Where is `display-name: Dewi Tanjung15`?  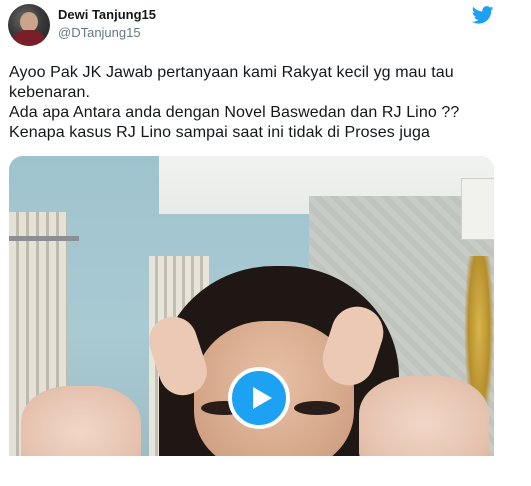 display-name: Dewi Tanjung15 is located at coordinates (107, 14).